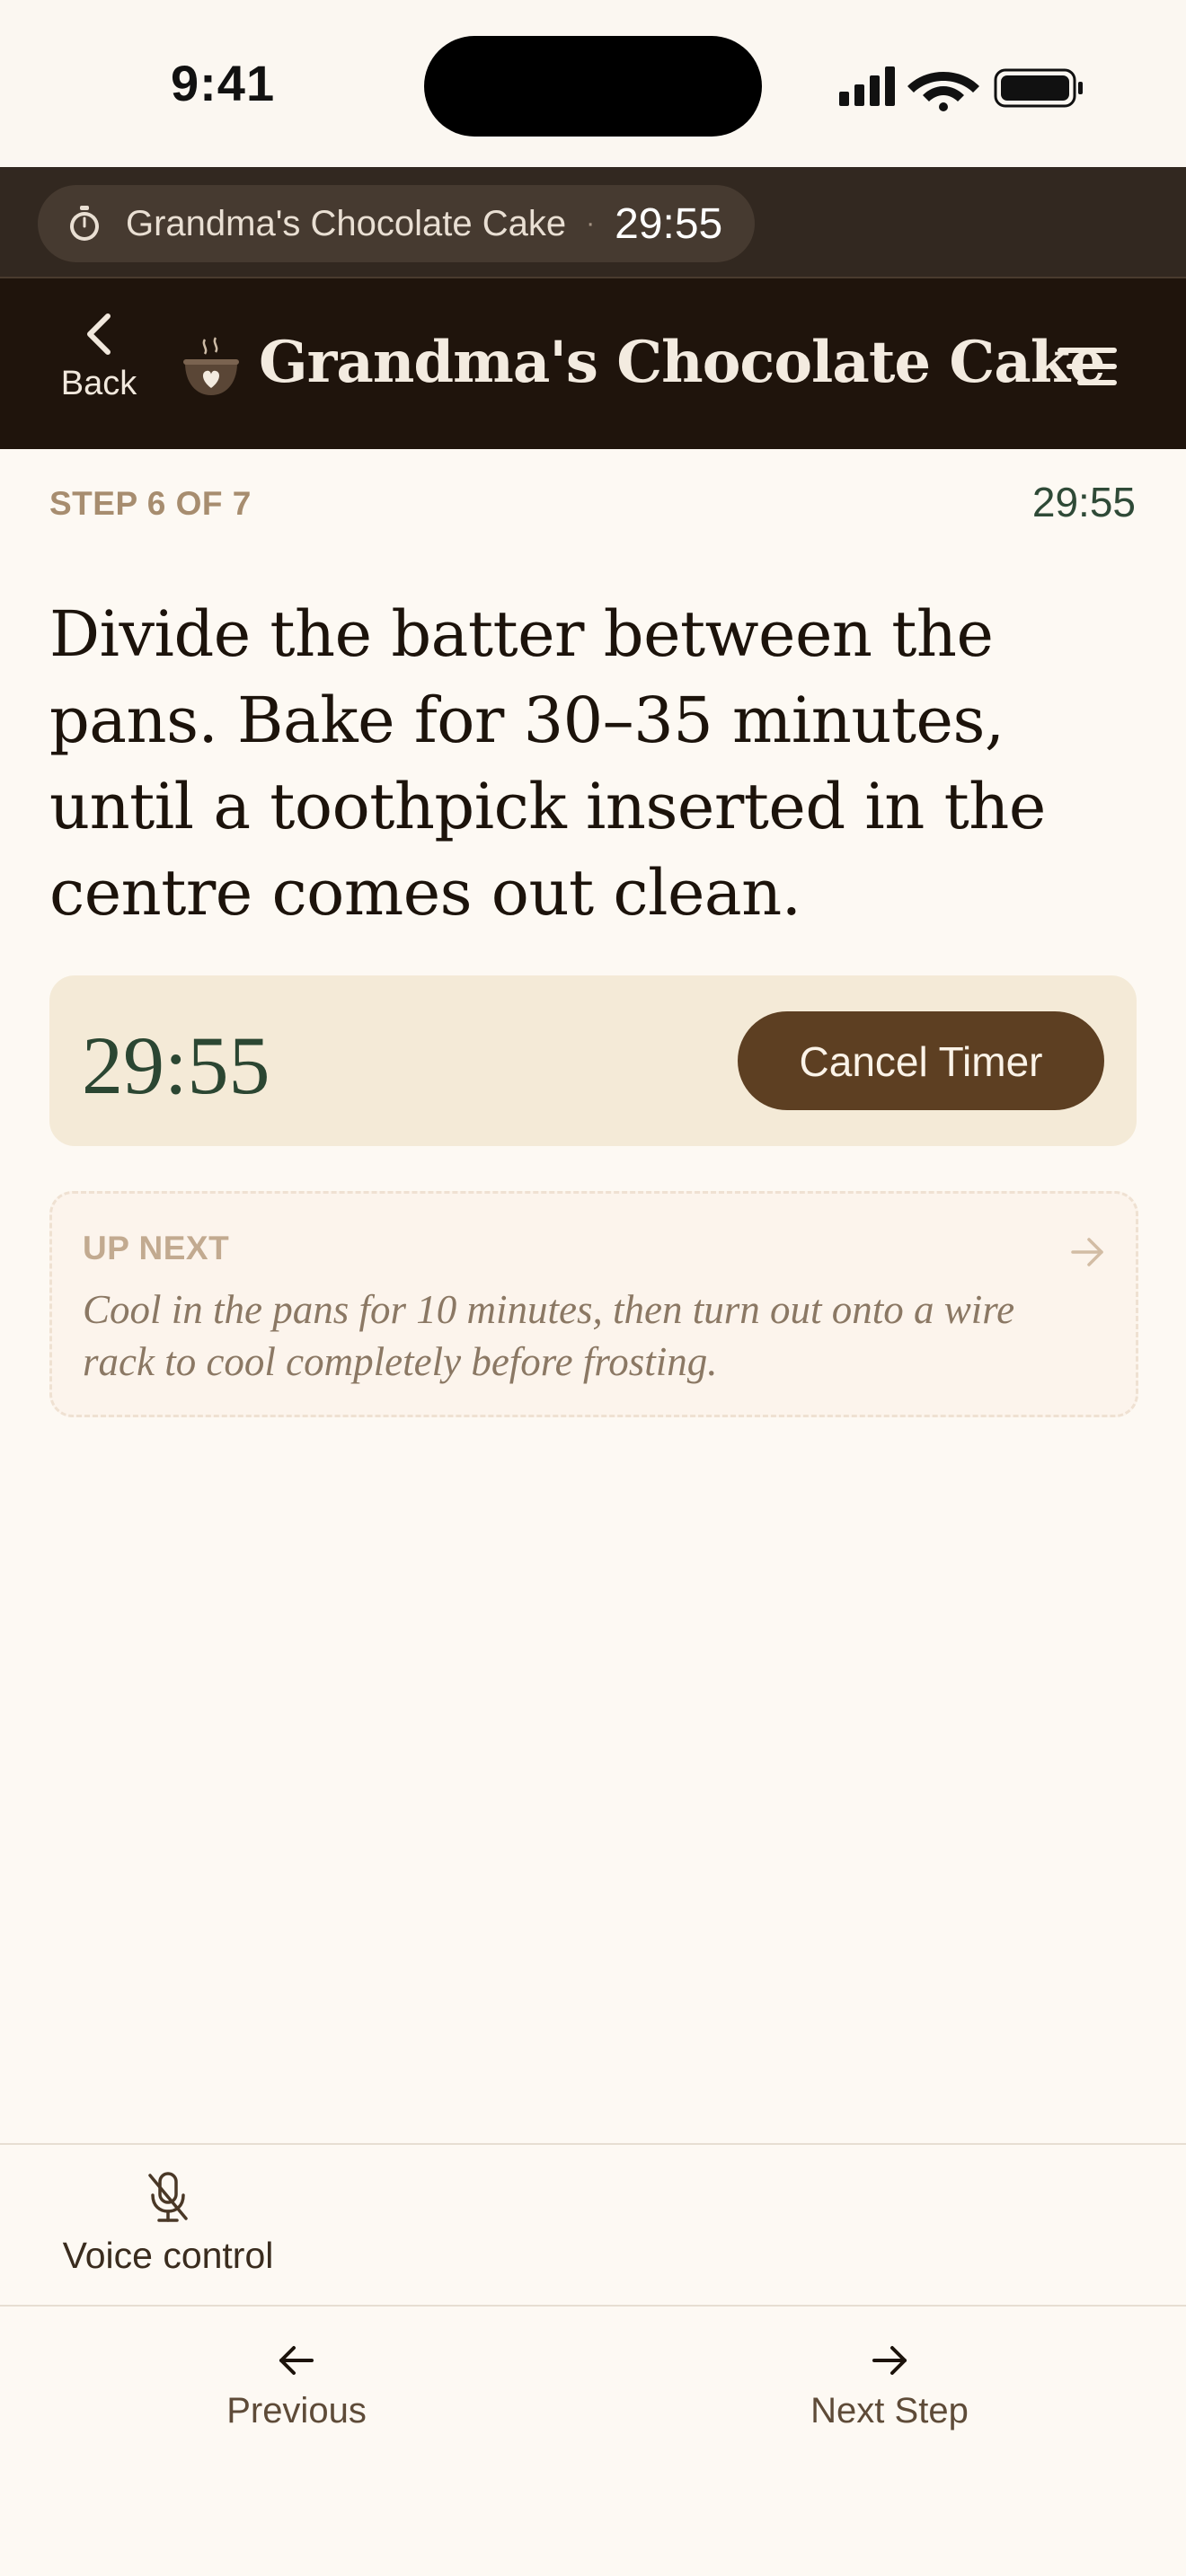  What do you see at coordinates (176, 1065) in the screenshot?
I see `countdown-timer: 29:55` at bounding box center [176, 1065].